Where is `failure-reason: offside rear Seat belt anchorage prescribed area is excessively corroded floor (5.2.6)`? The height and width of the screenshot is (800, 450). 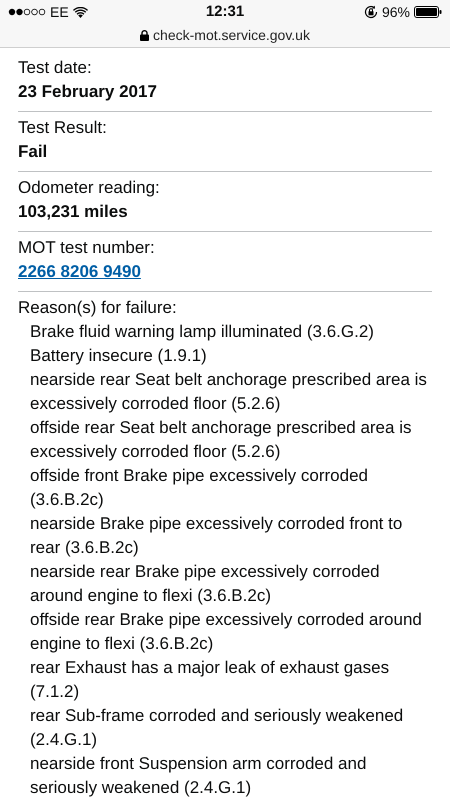 failure-reason: offside rear Seat belt anchorage prescribed area is excessively corroded floor (5.2.6) is located at coordinates (220, 440).